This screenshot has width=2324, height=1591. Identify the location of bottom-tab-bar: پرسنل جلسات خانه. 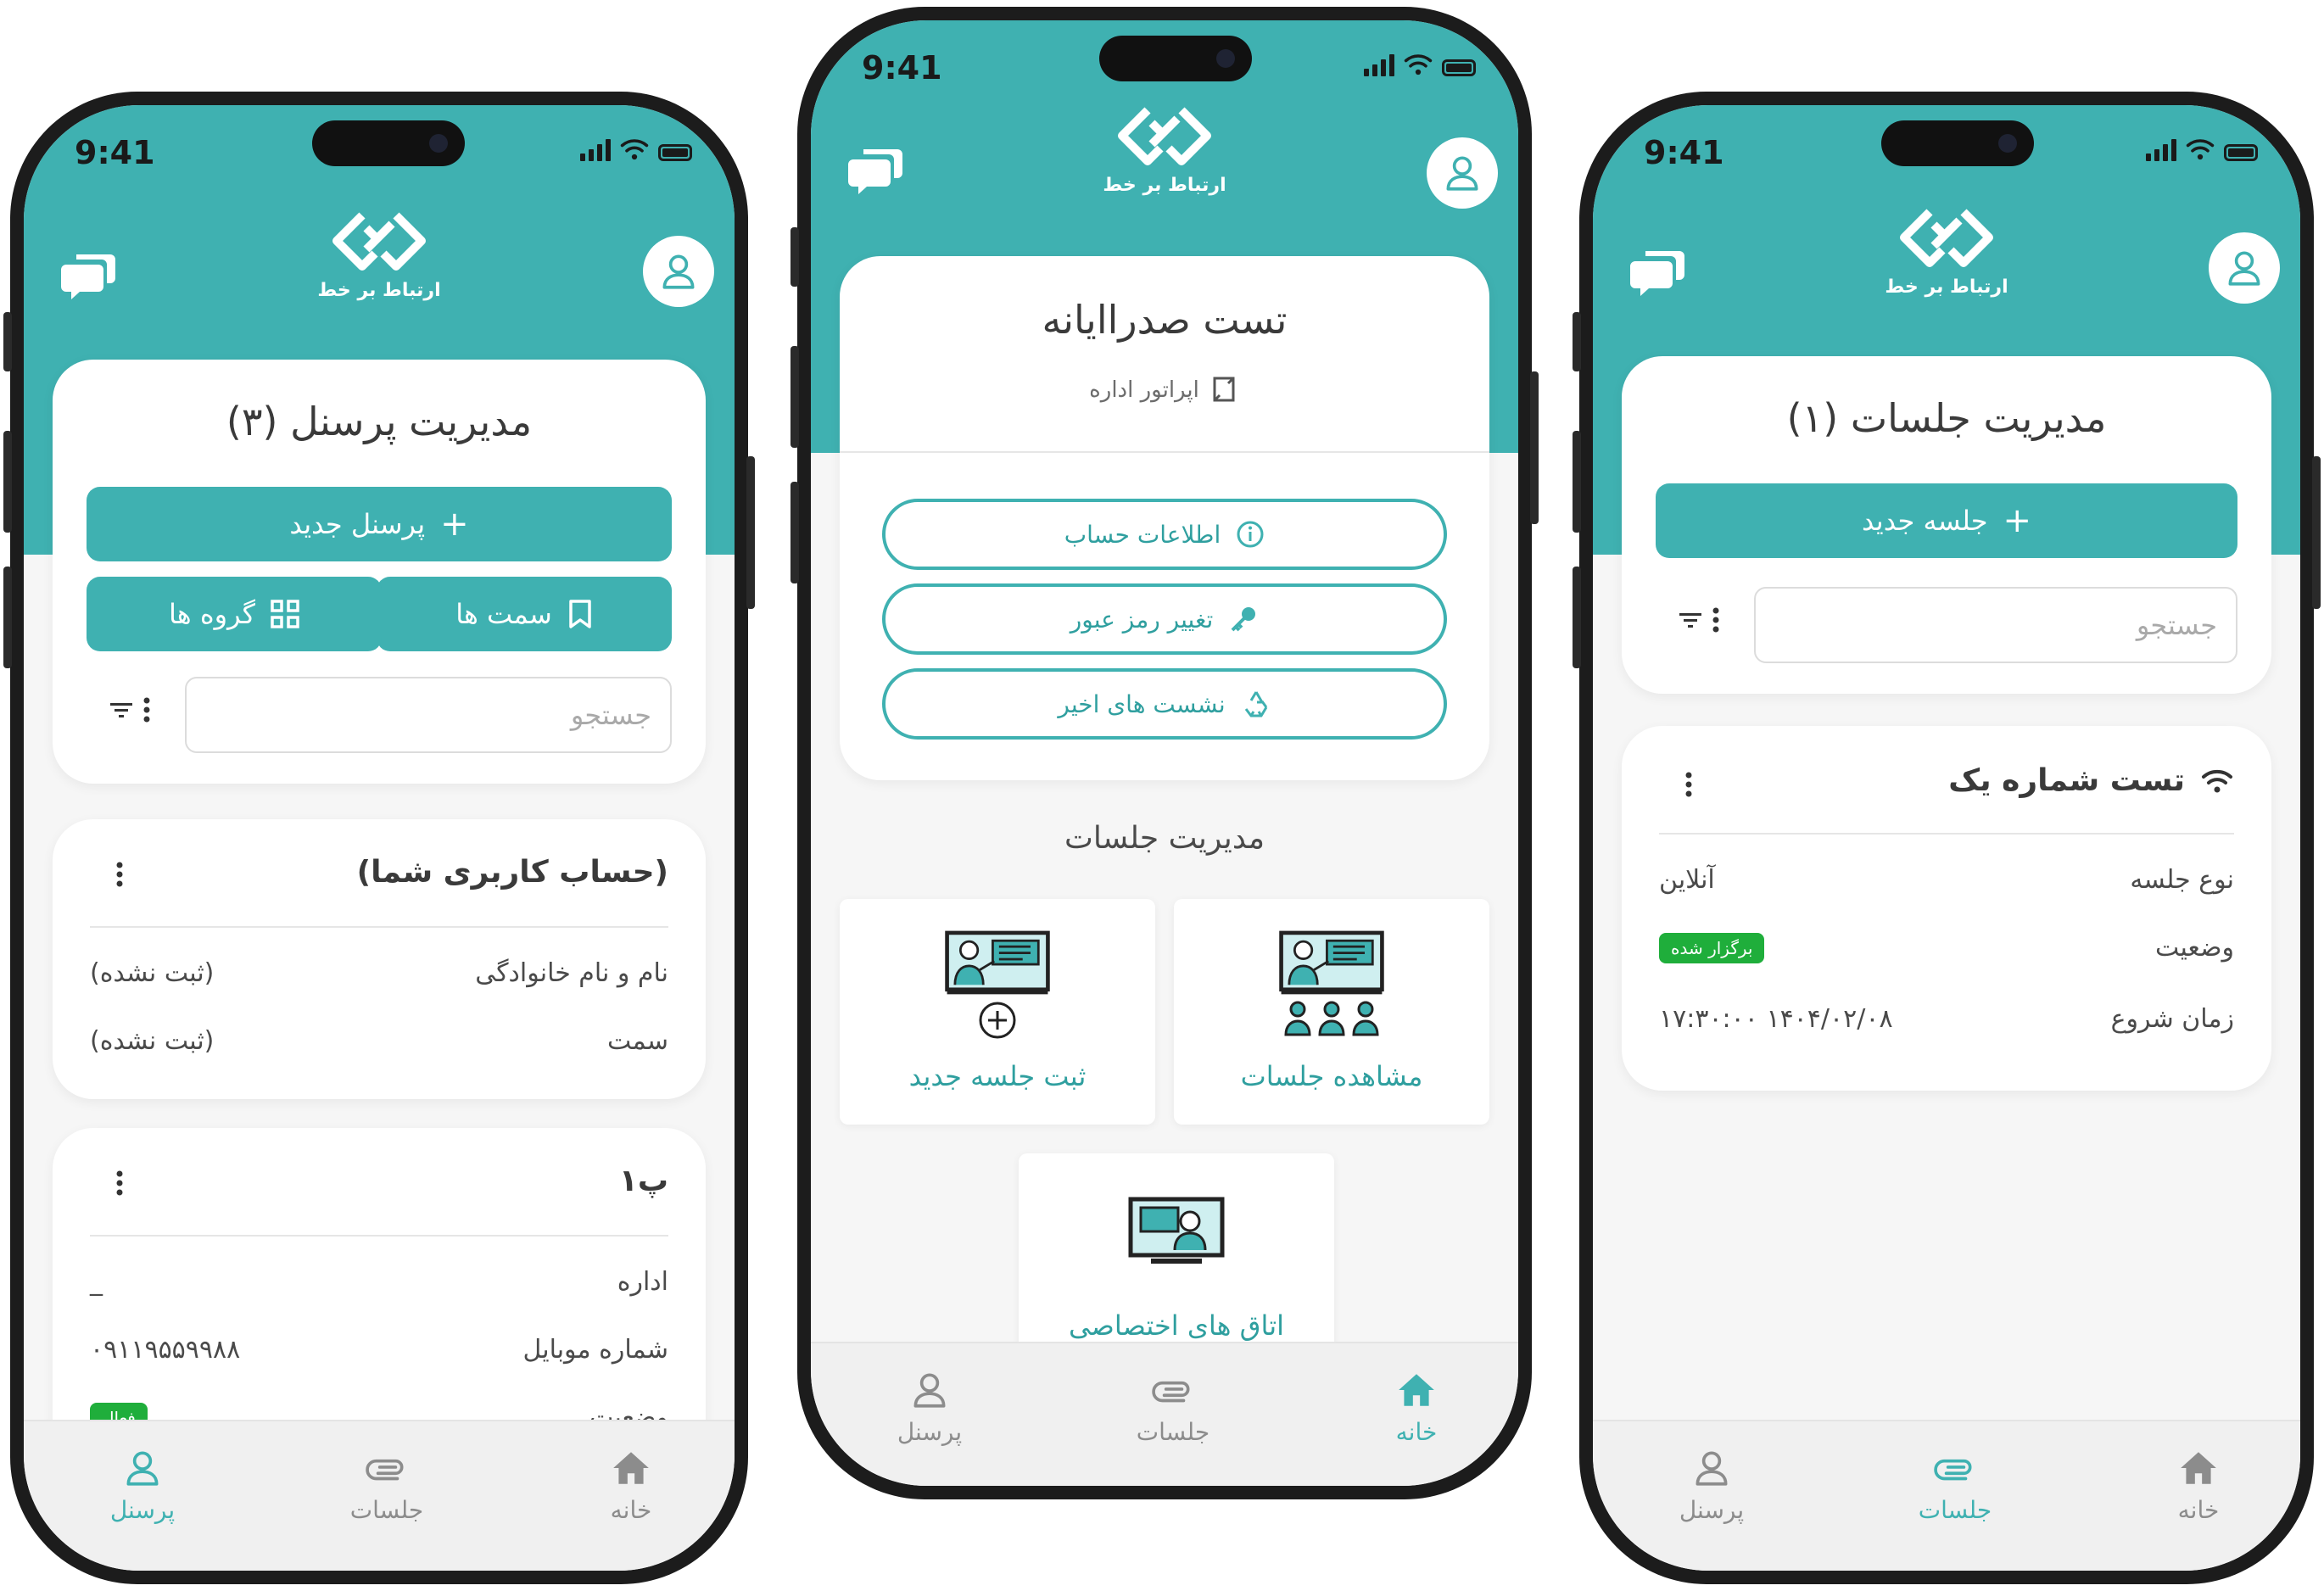
(1946, 1495).